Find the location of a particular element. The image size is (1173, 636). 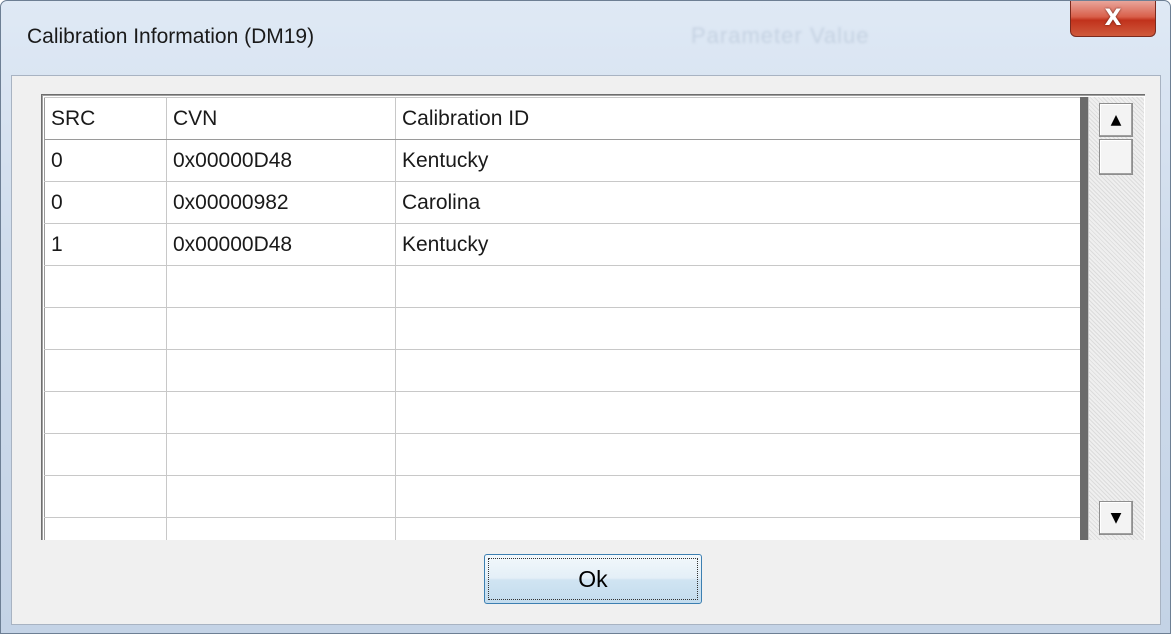

arrow-down-icon: ▼ is located at coordinates (1116, 518).